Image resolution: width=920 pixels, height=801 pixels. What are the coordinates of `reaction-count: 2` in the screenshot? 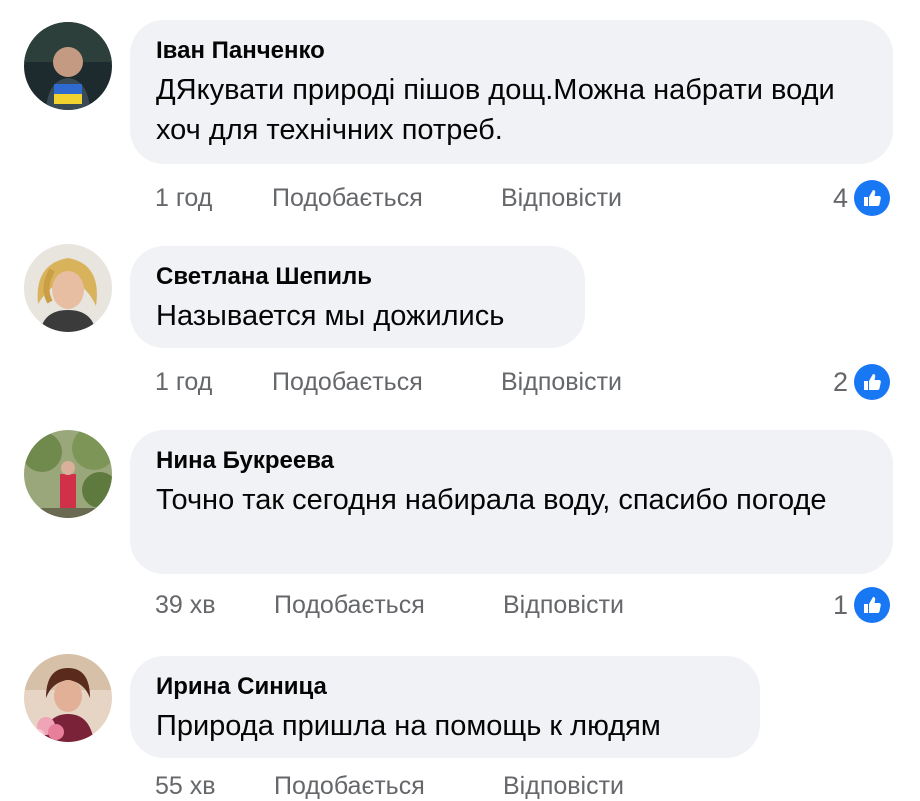 It's located at (861, 382).